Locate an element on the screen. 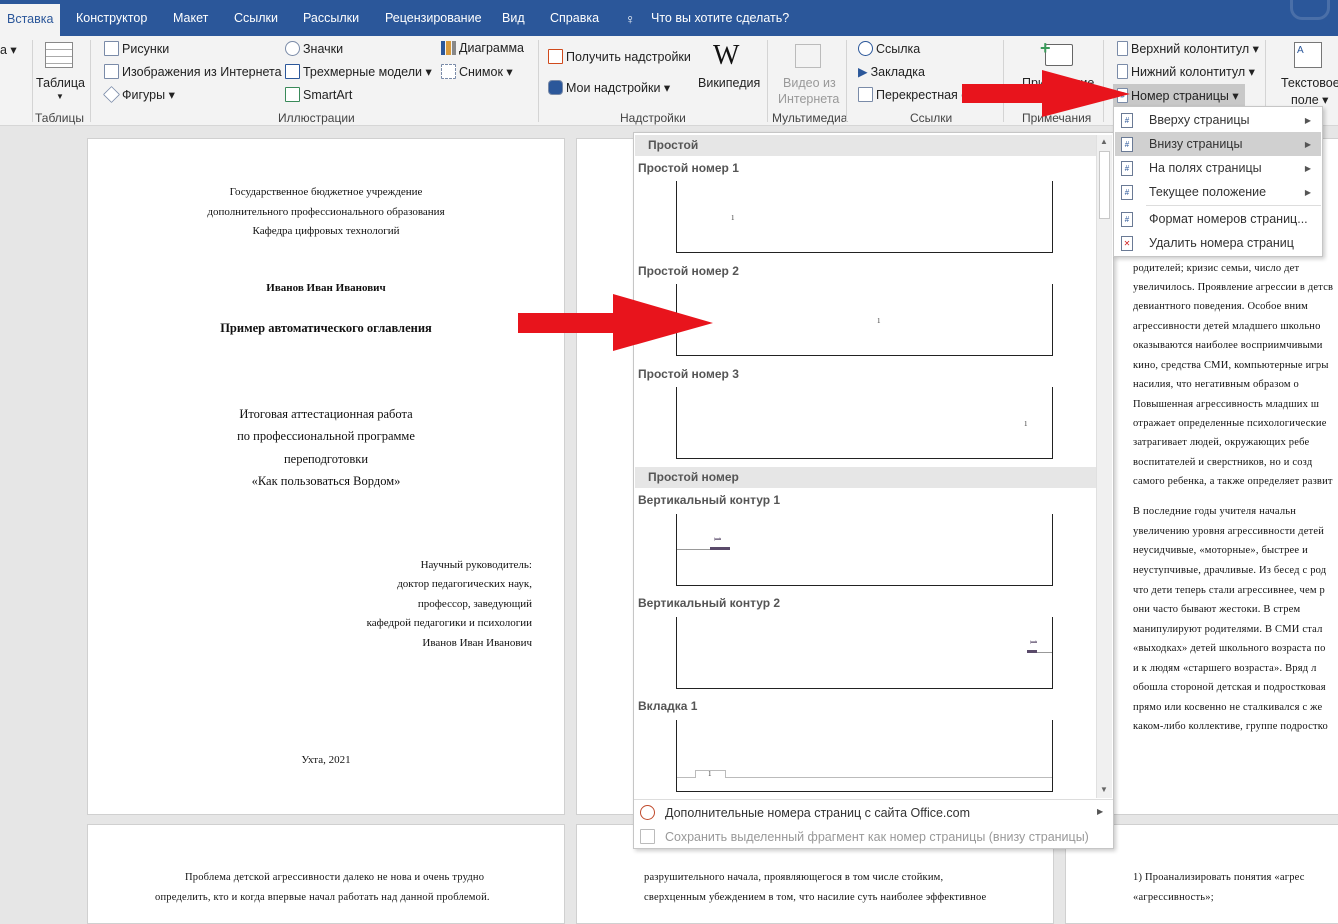  gallery-item-label: Простой номер 2 is located at coordinates (688, 271).